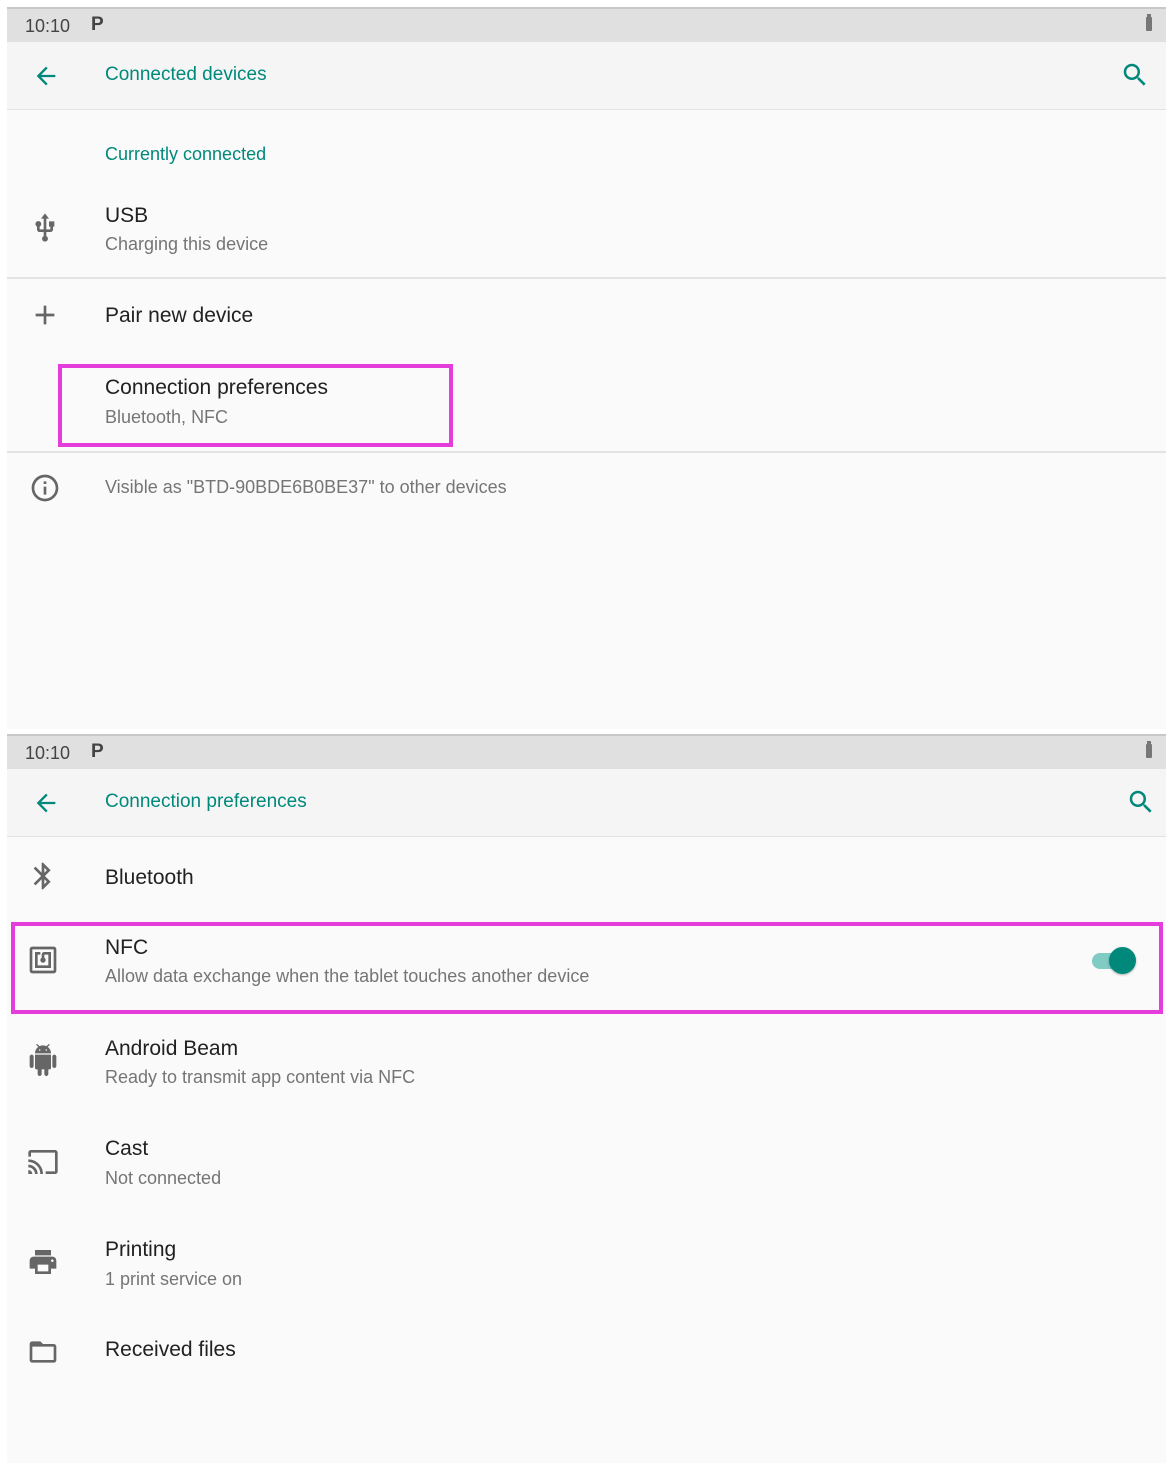 This screenshot has width=1166, height=1463. What do you see at coordinates (586, 1360) in the screenshot?
I see `received-files-row: Received files` at bounding box center [586, 1360].